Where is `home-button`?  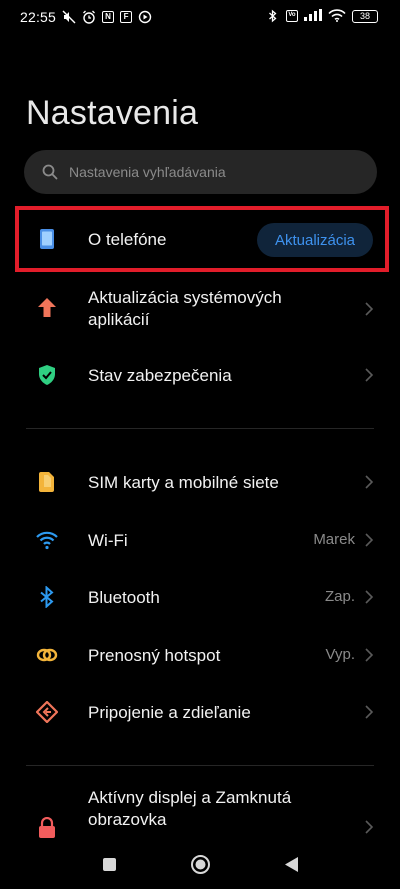 home-button is located at coordinates (200, 864).